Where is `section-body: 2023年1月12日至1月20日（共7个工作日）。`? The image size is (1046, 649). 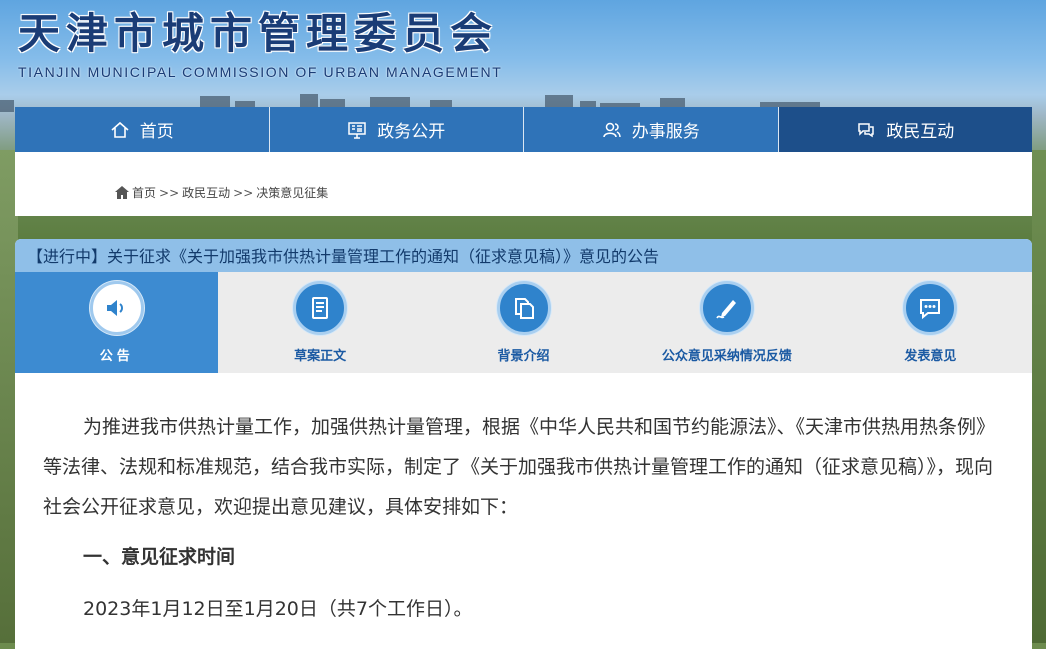
section-body: 2023年1月12日至1月20日（共7个工作日）。 is located at coordinates (278, 609).